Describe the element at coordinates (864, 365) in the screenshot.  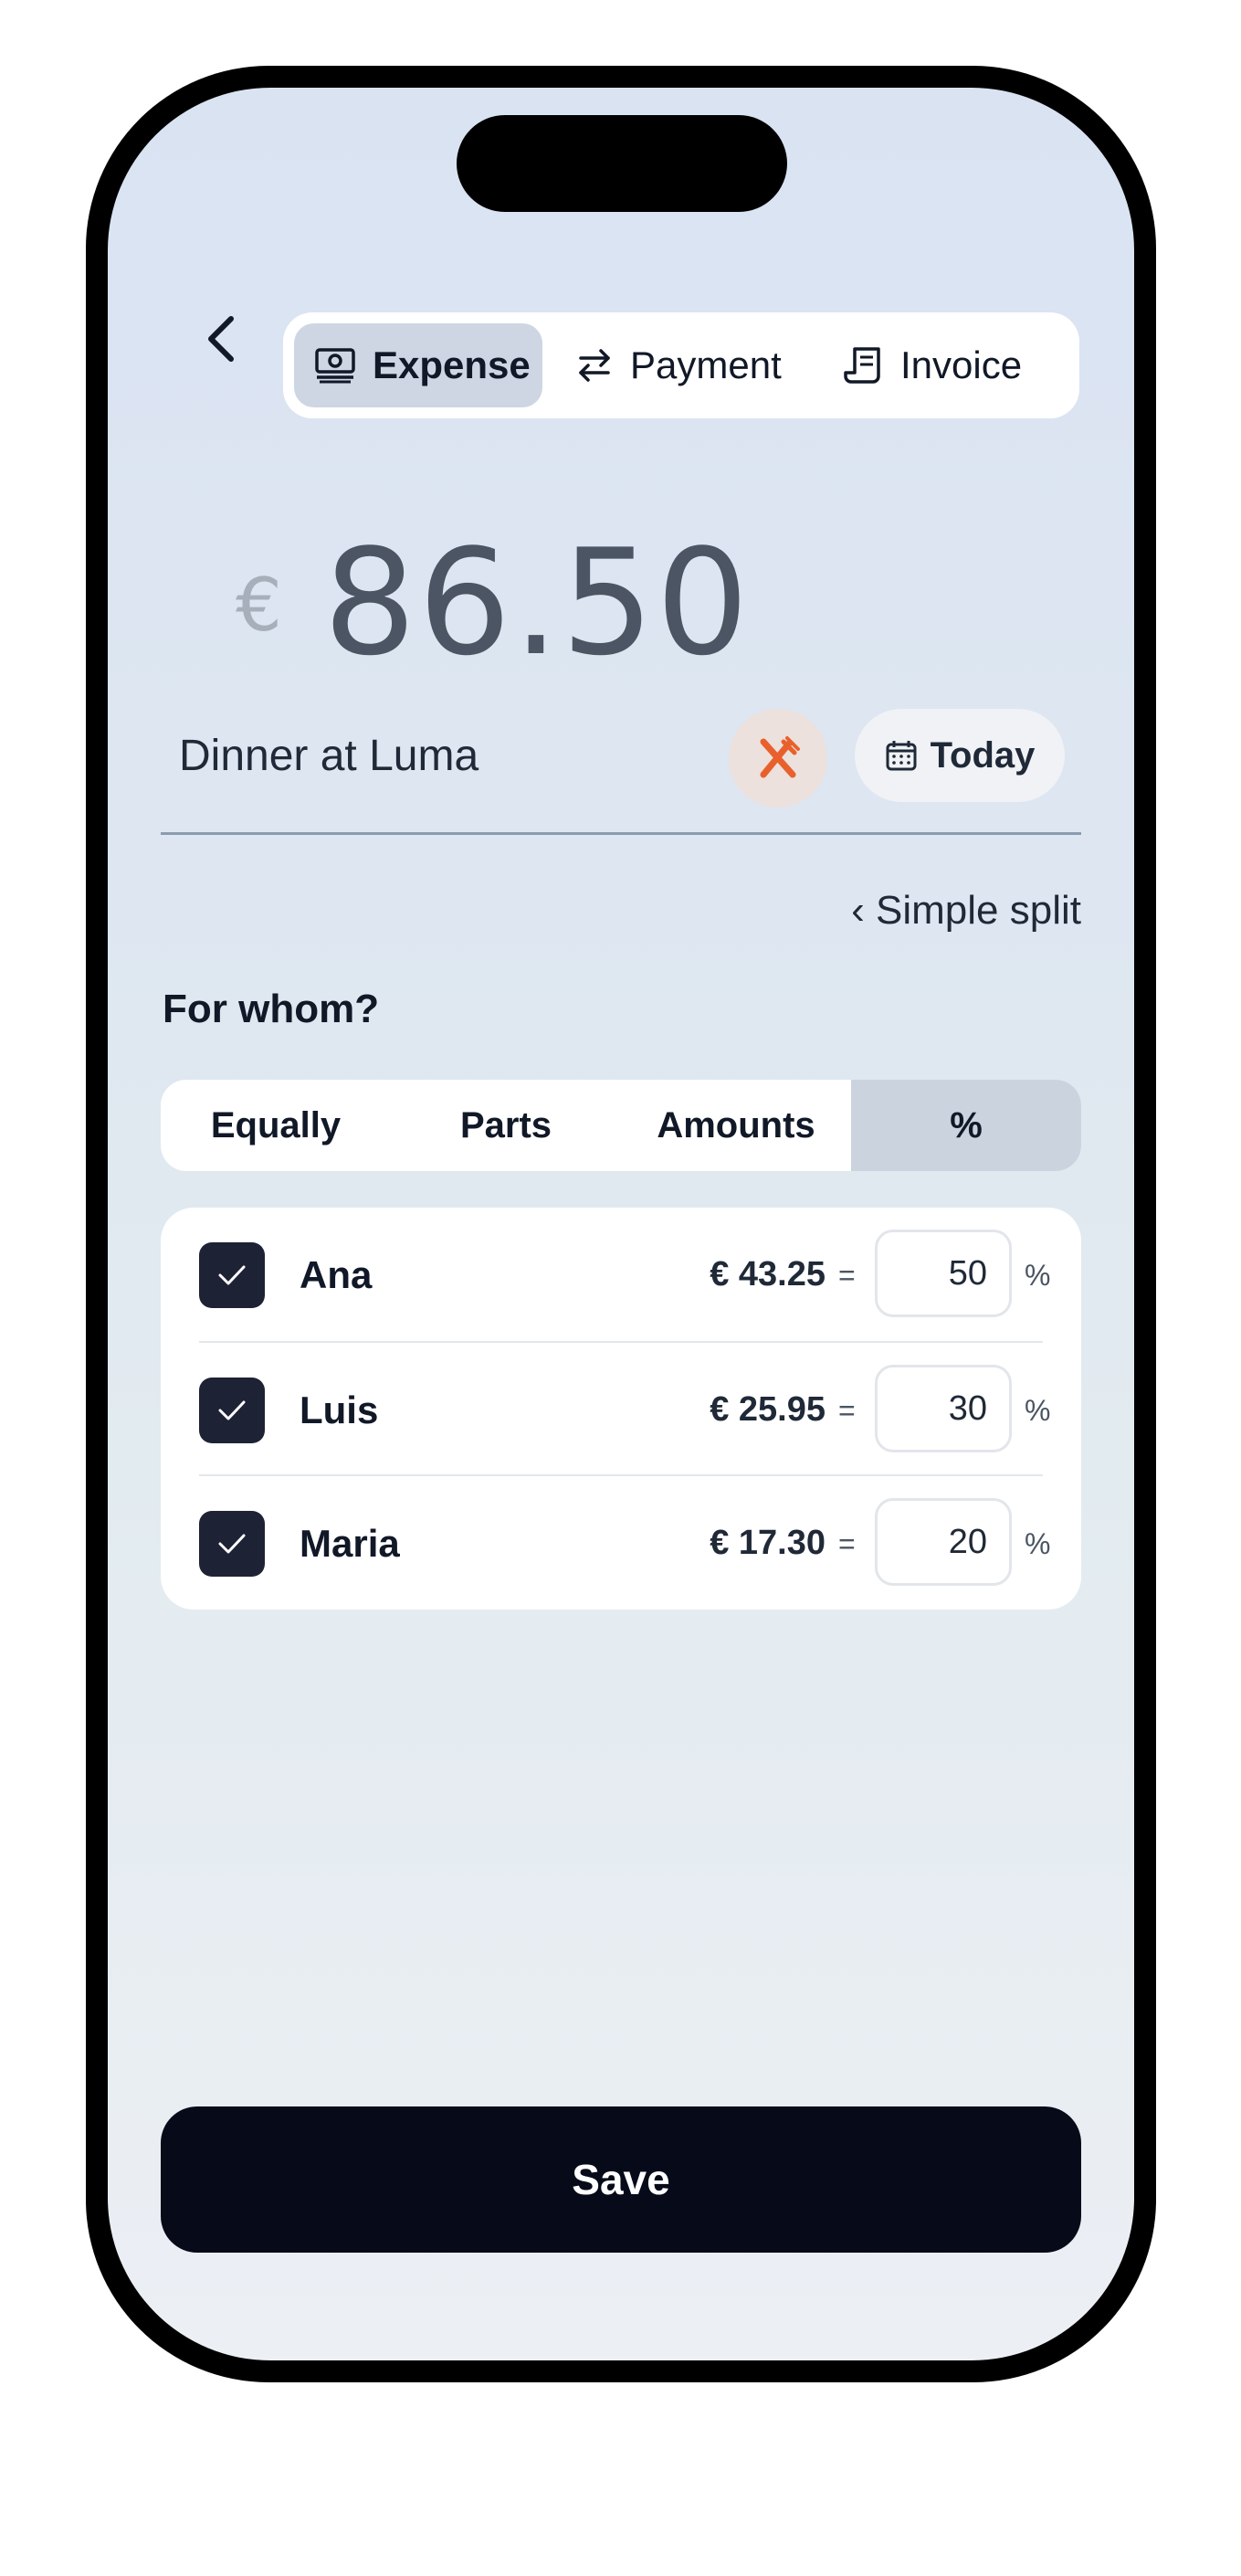
I see `receipt-icon` at that location.